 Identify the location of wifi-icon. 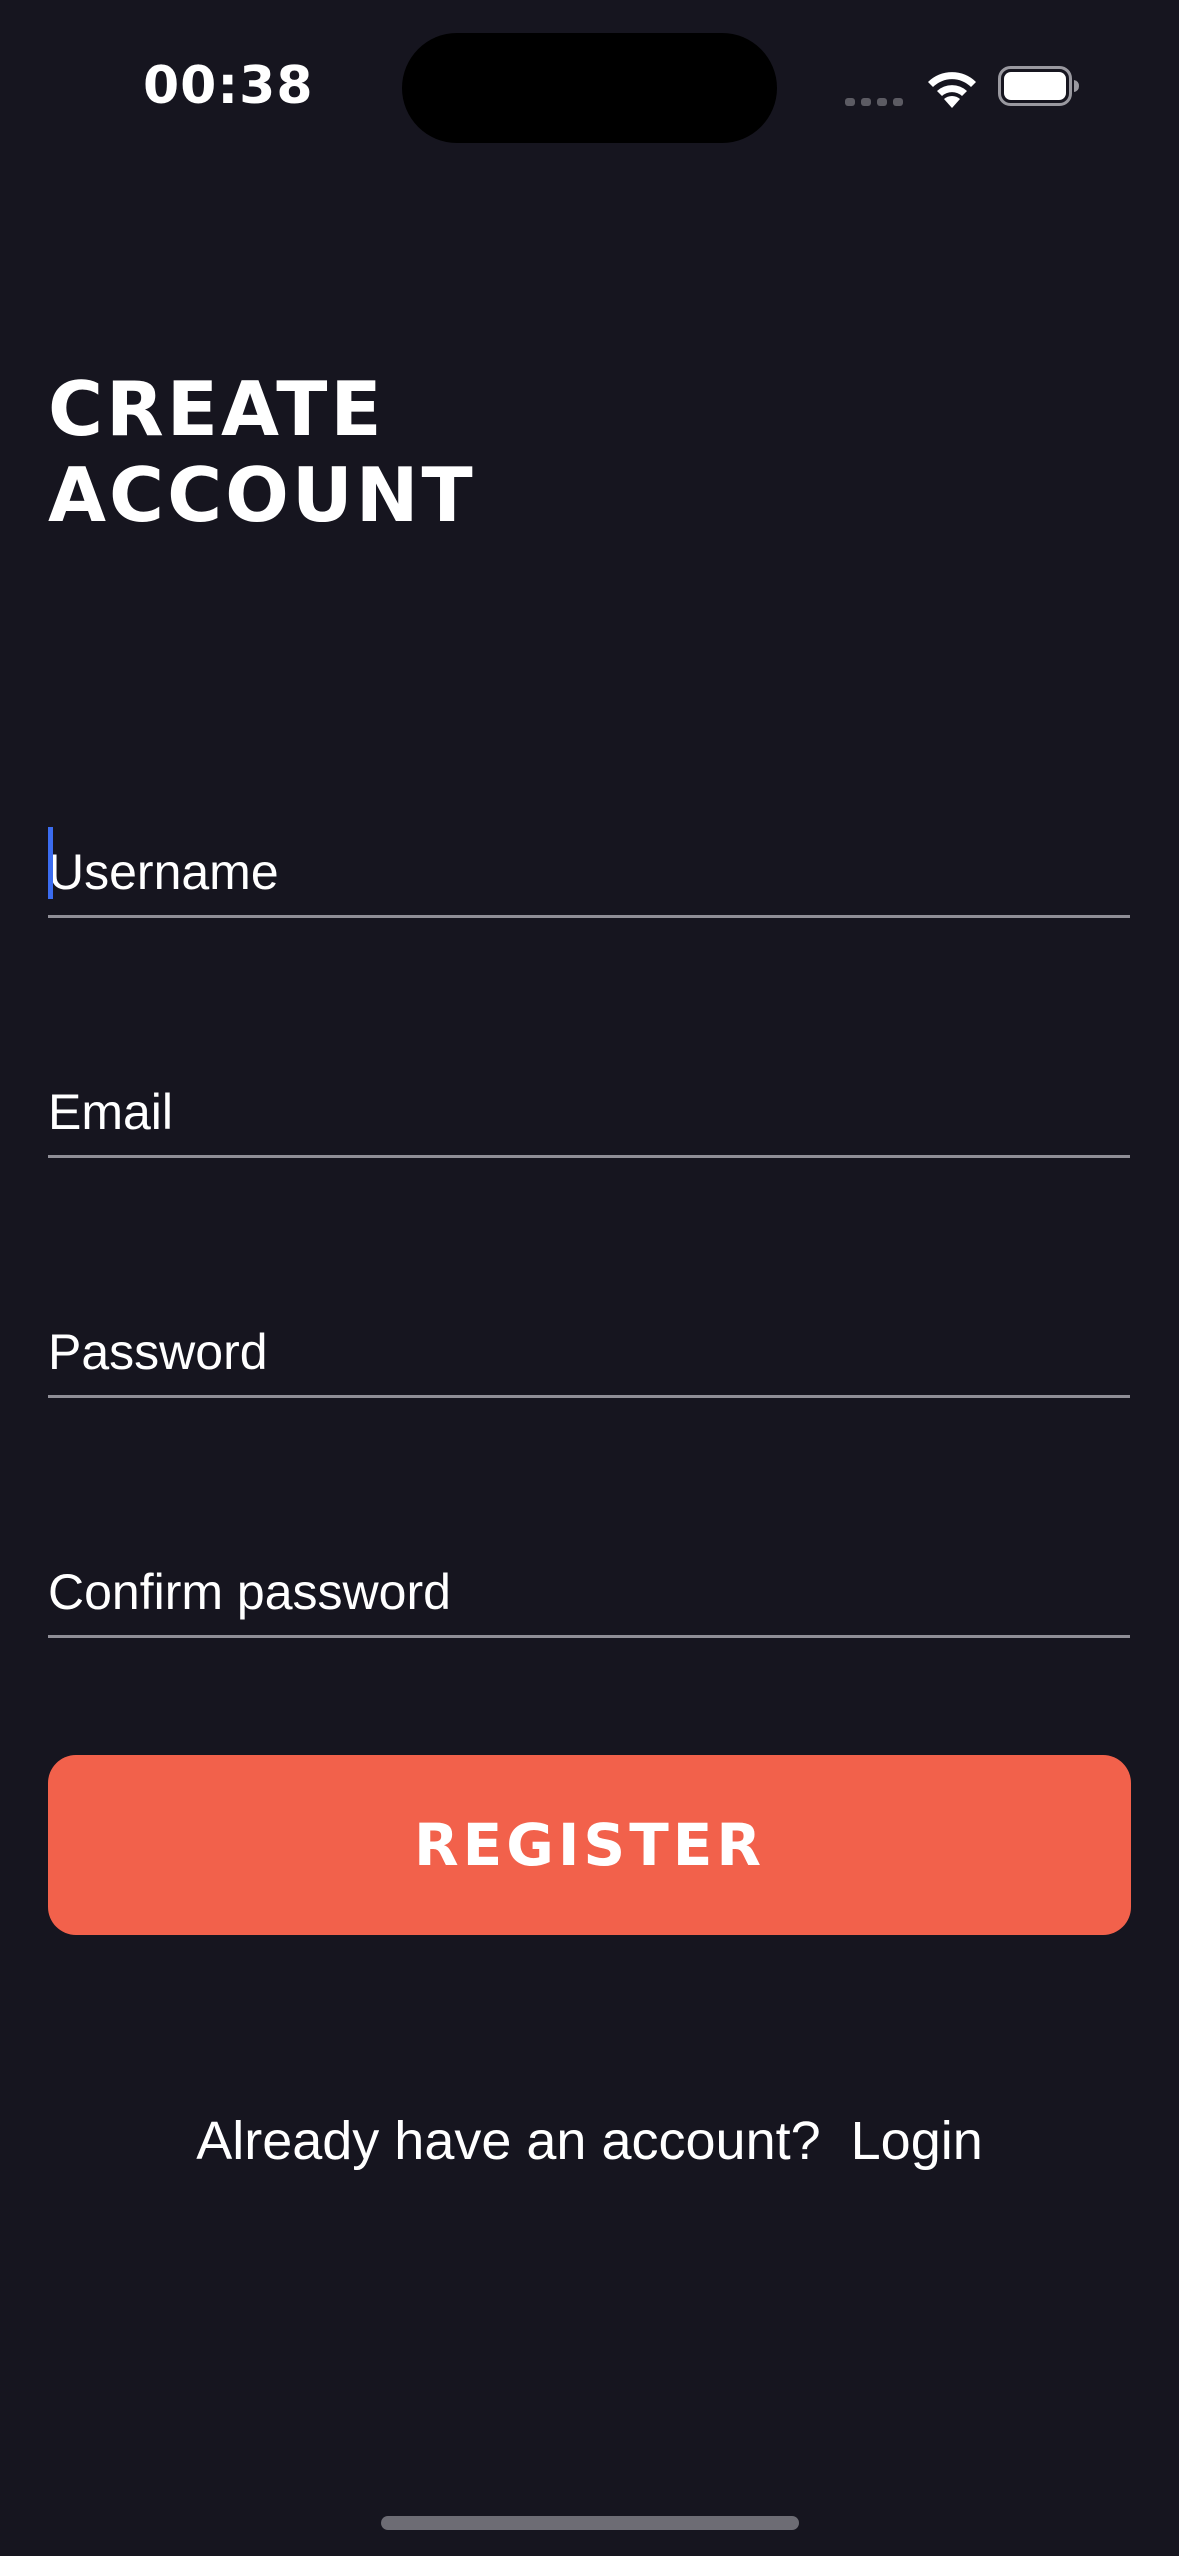
(952, 90).